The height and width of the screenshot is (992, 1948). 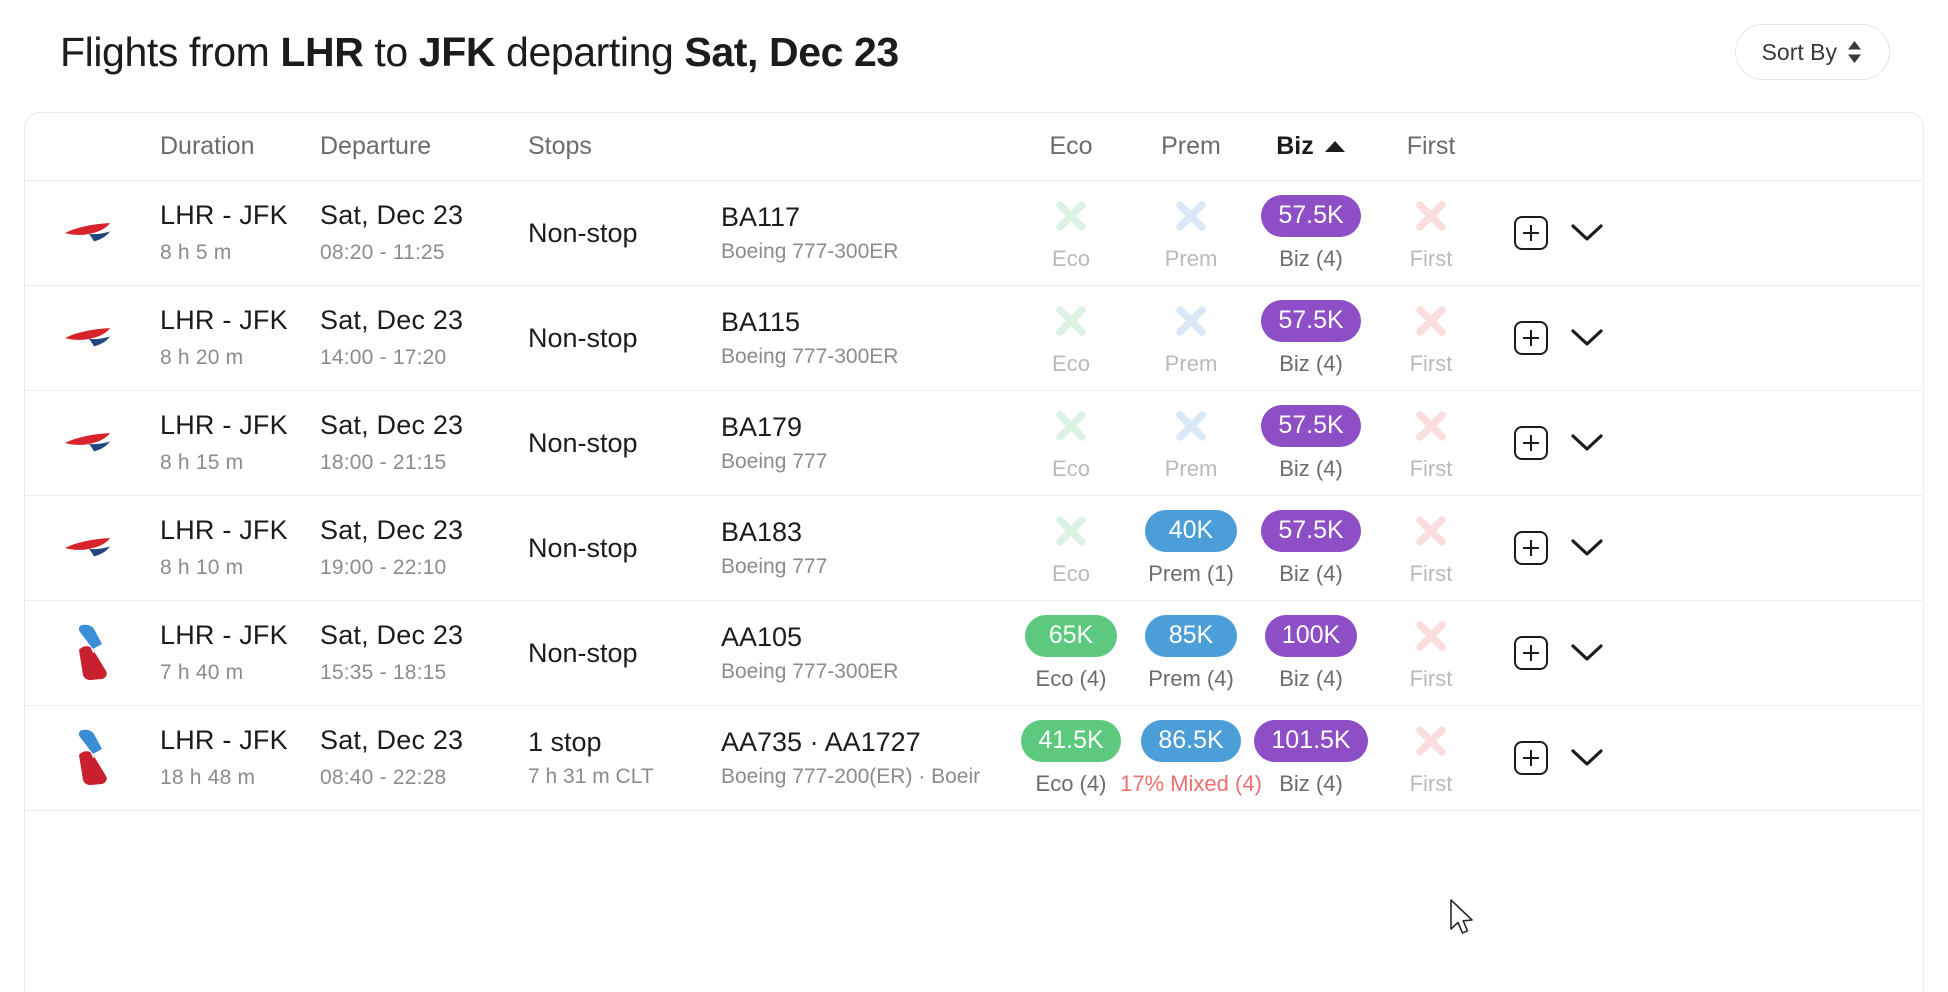 I want to click on price-pill-eco: 65K, so click(x=1071, y=635).